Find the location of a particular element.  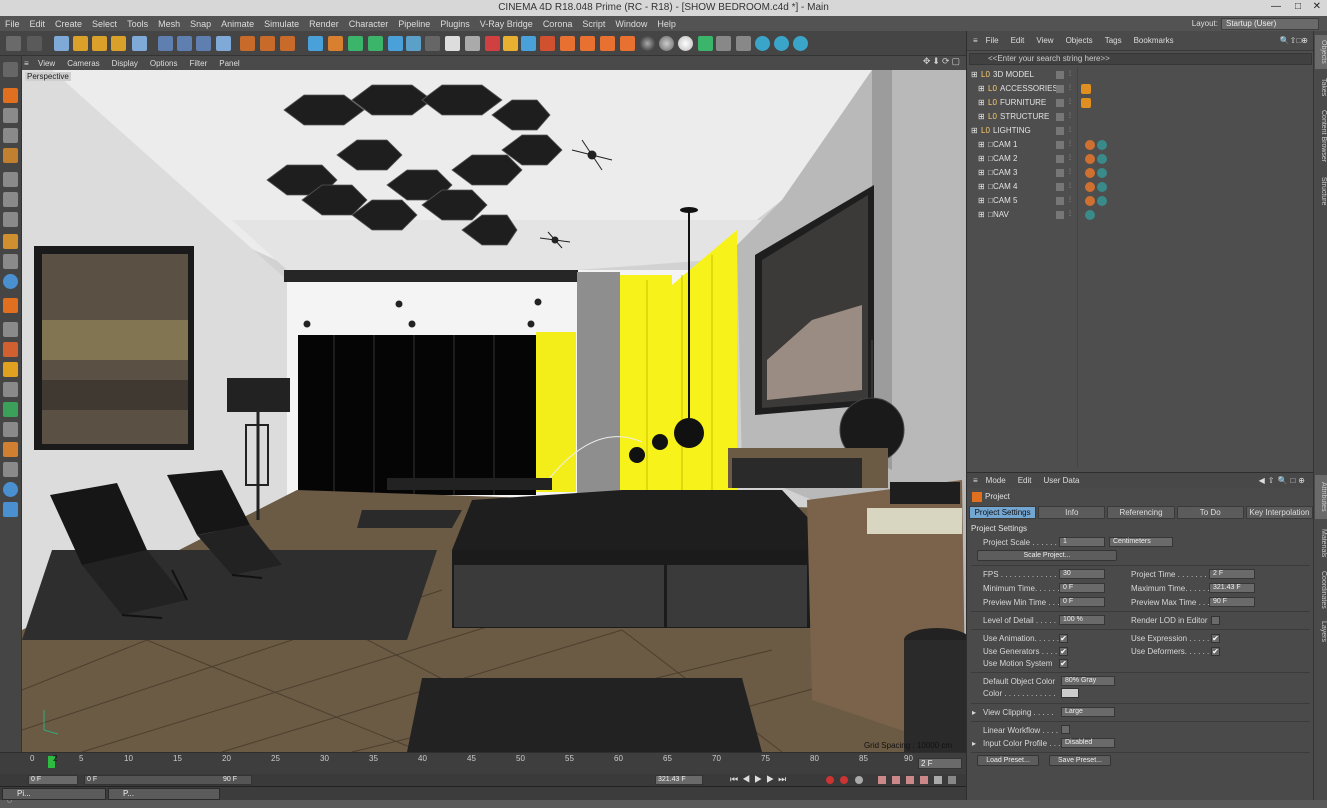

scale-icon is located at coordinates (99, 43).